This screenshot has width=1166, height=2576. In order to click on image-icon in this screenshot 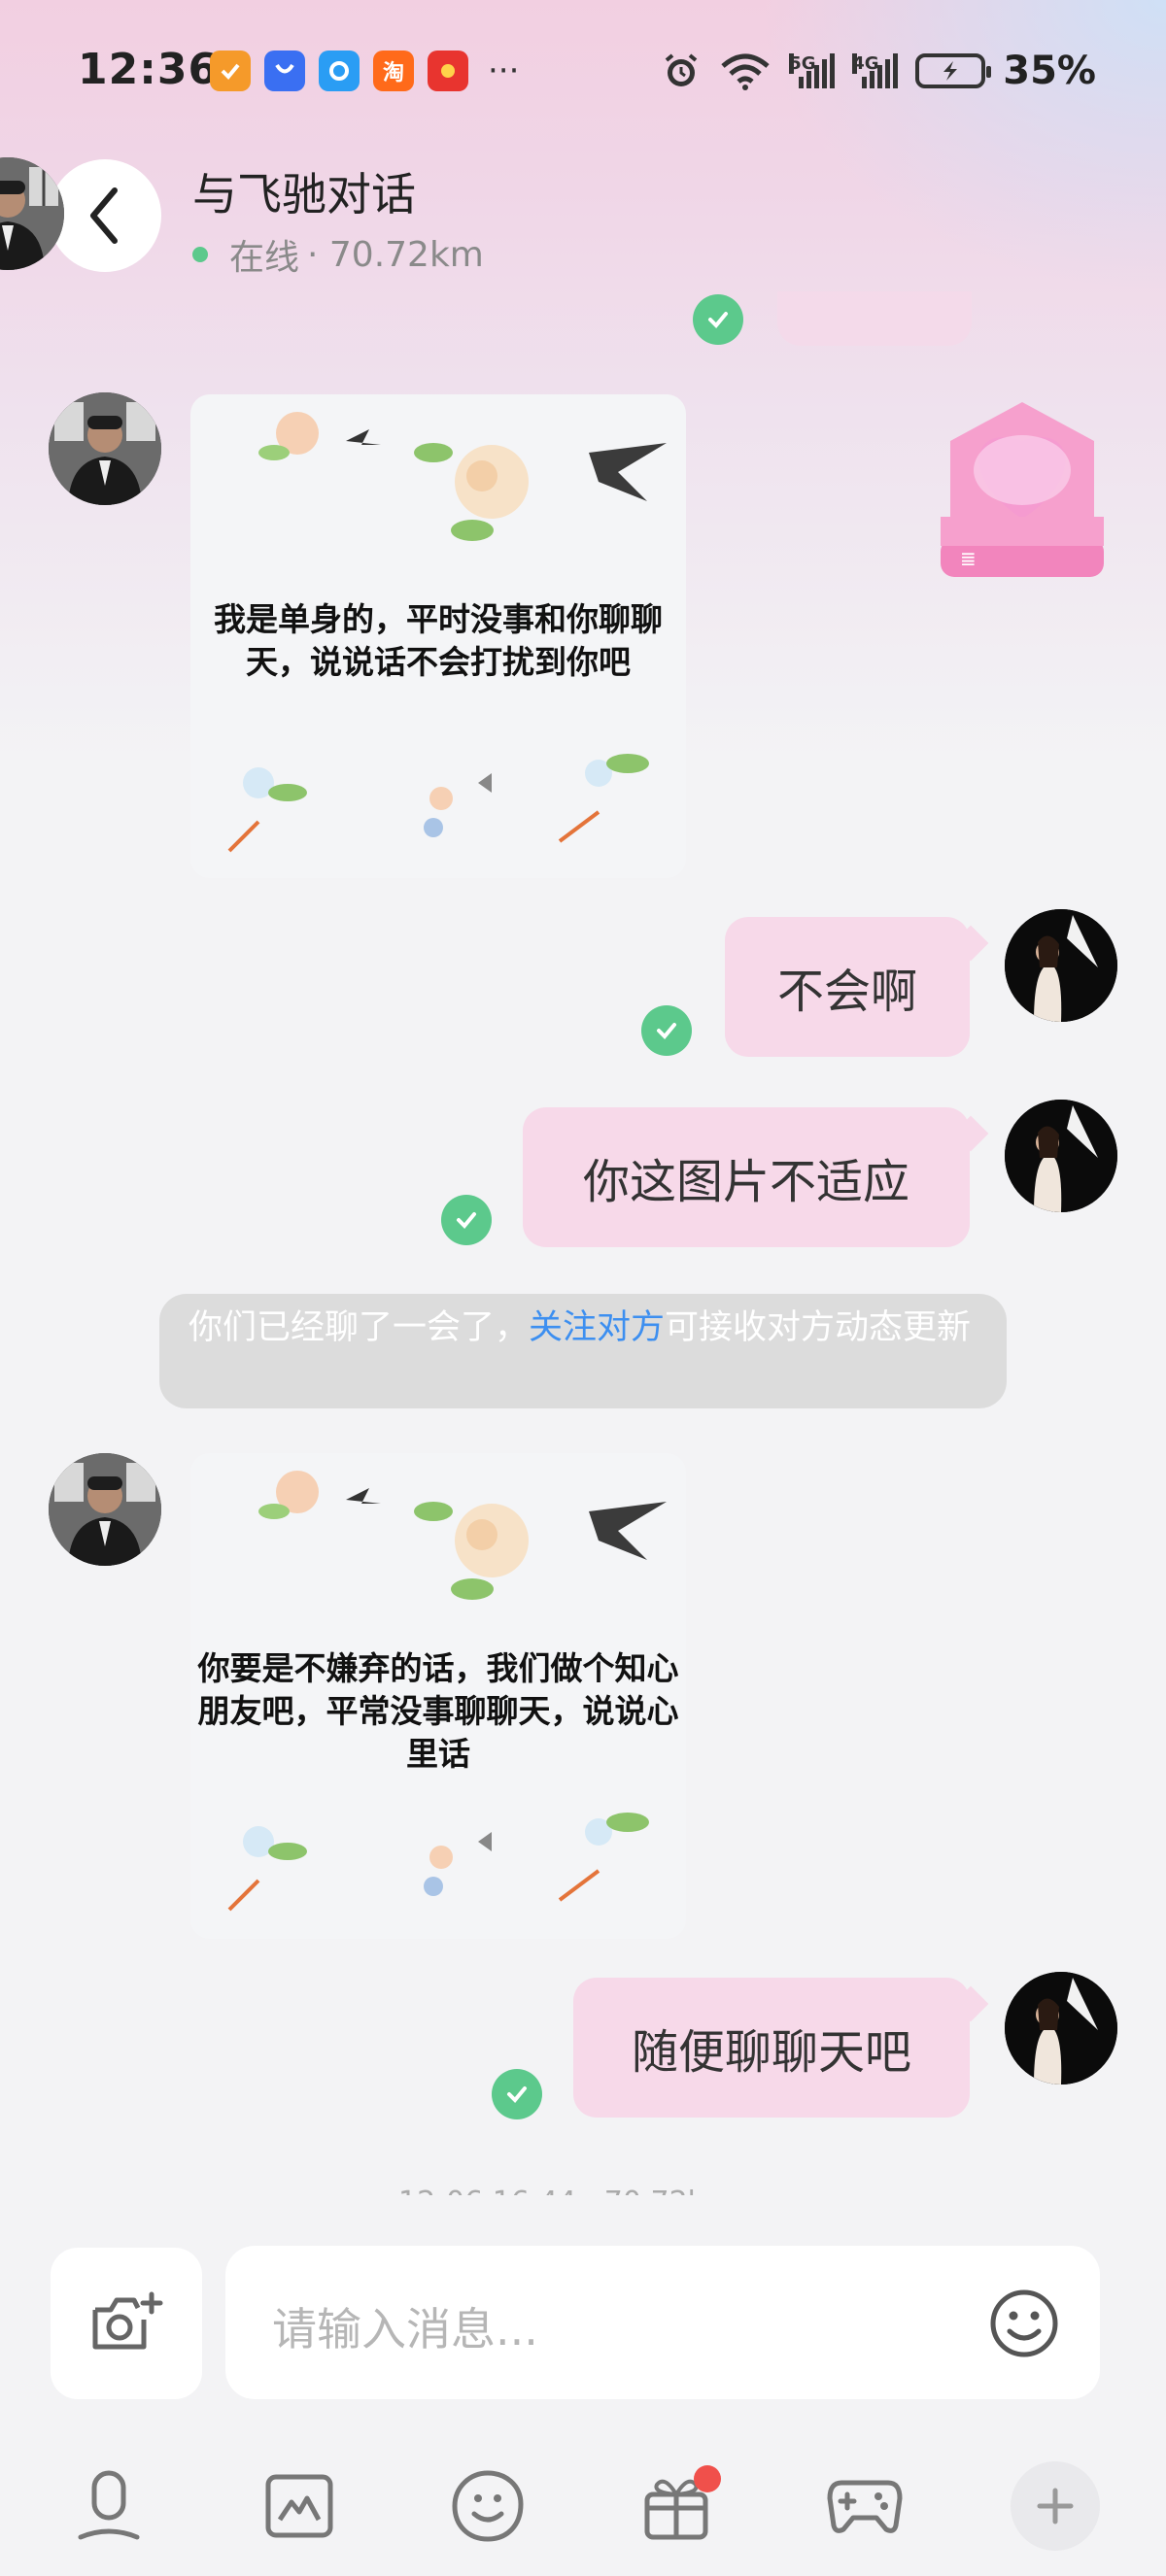, I will do `click(299, 2506)`.